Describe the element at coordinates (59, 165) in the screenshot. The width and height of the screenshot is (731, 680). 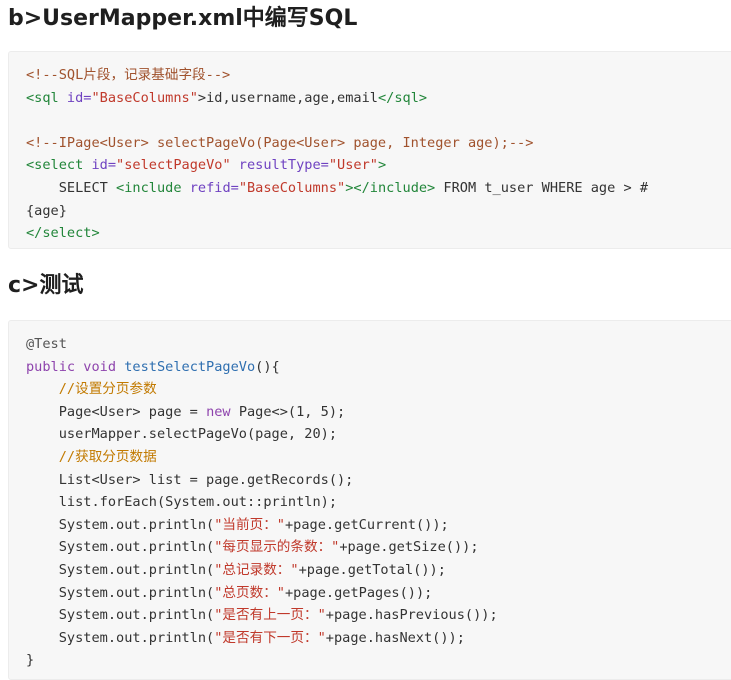
I see `code-token: <select` at that location.